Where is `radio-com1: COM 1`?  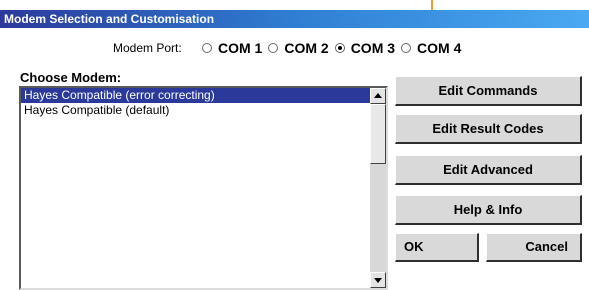 radio-com1: COM 1 is located at coordinates (232, 48).